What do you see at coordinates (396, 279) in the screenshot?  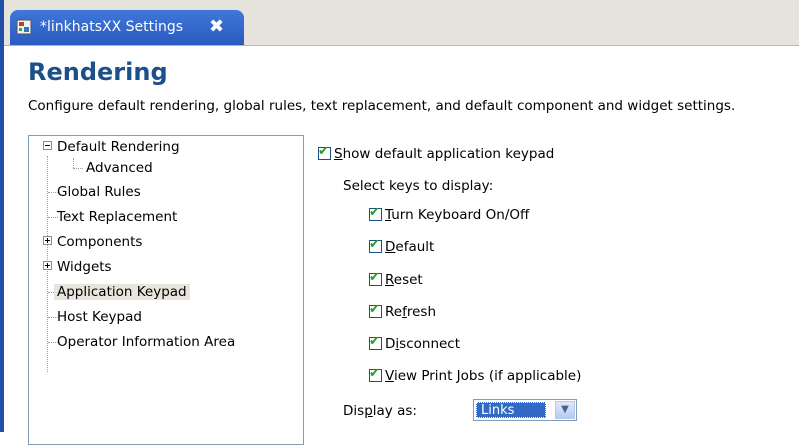 I see `key-reset-checkbox: ✔ Reset` at bounding box center [396, 279].